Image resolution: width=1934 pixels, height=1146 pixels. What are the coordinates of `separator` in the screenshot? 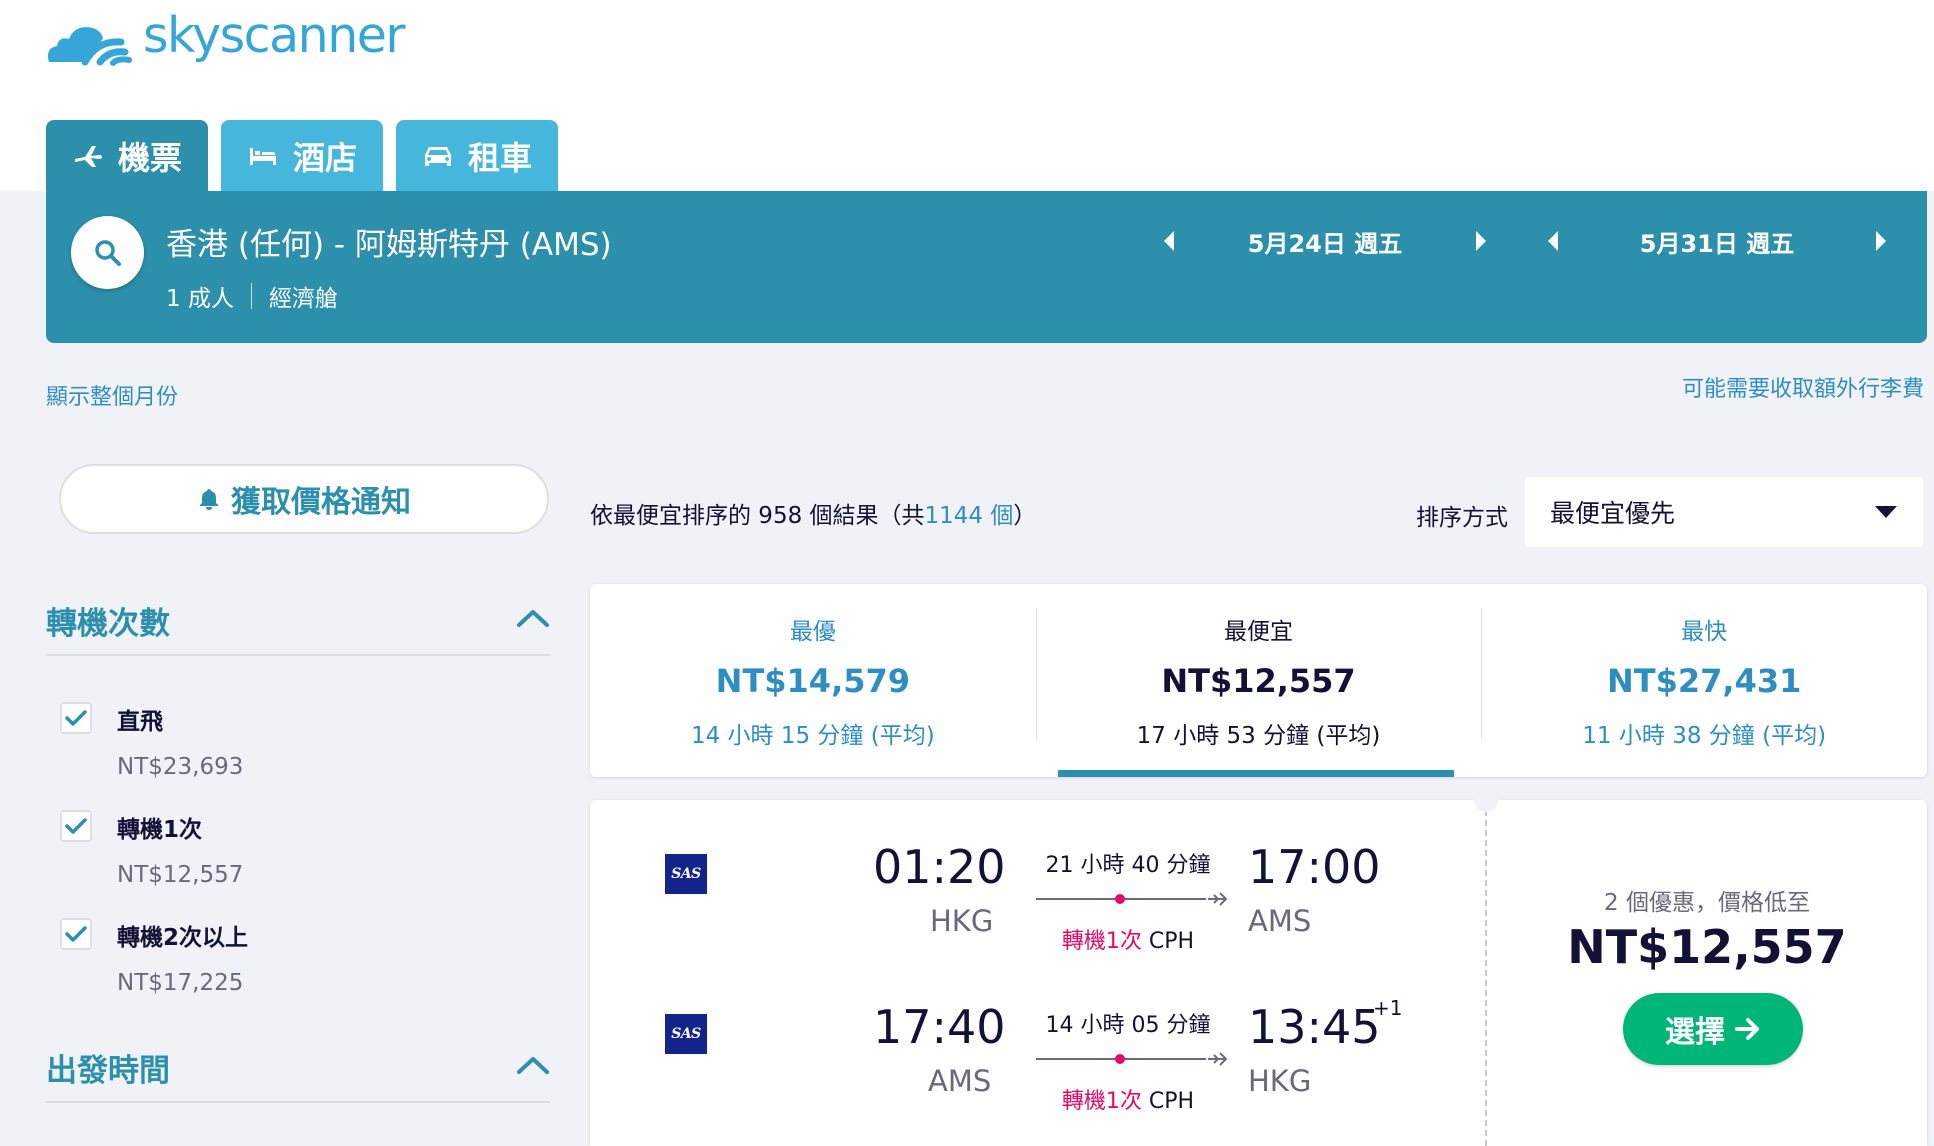 It's located at (251, 296).